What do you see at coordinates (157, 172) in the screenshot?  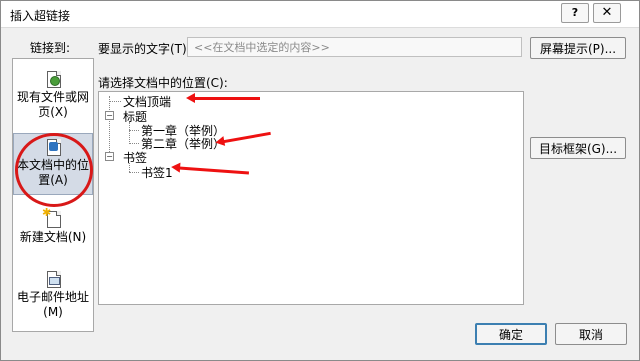 I see `tree-item-bookmark-1: 书签1` at bounding box center [157, 172].